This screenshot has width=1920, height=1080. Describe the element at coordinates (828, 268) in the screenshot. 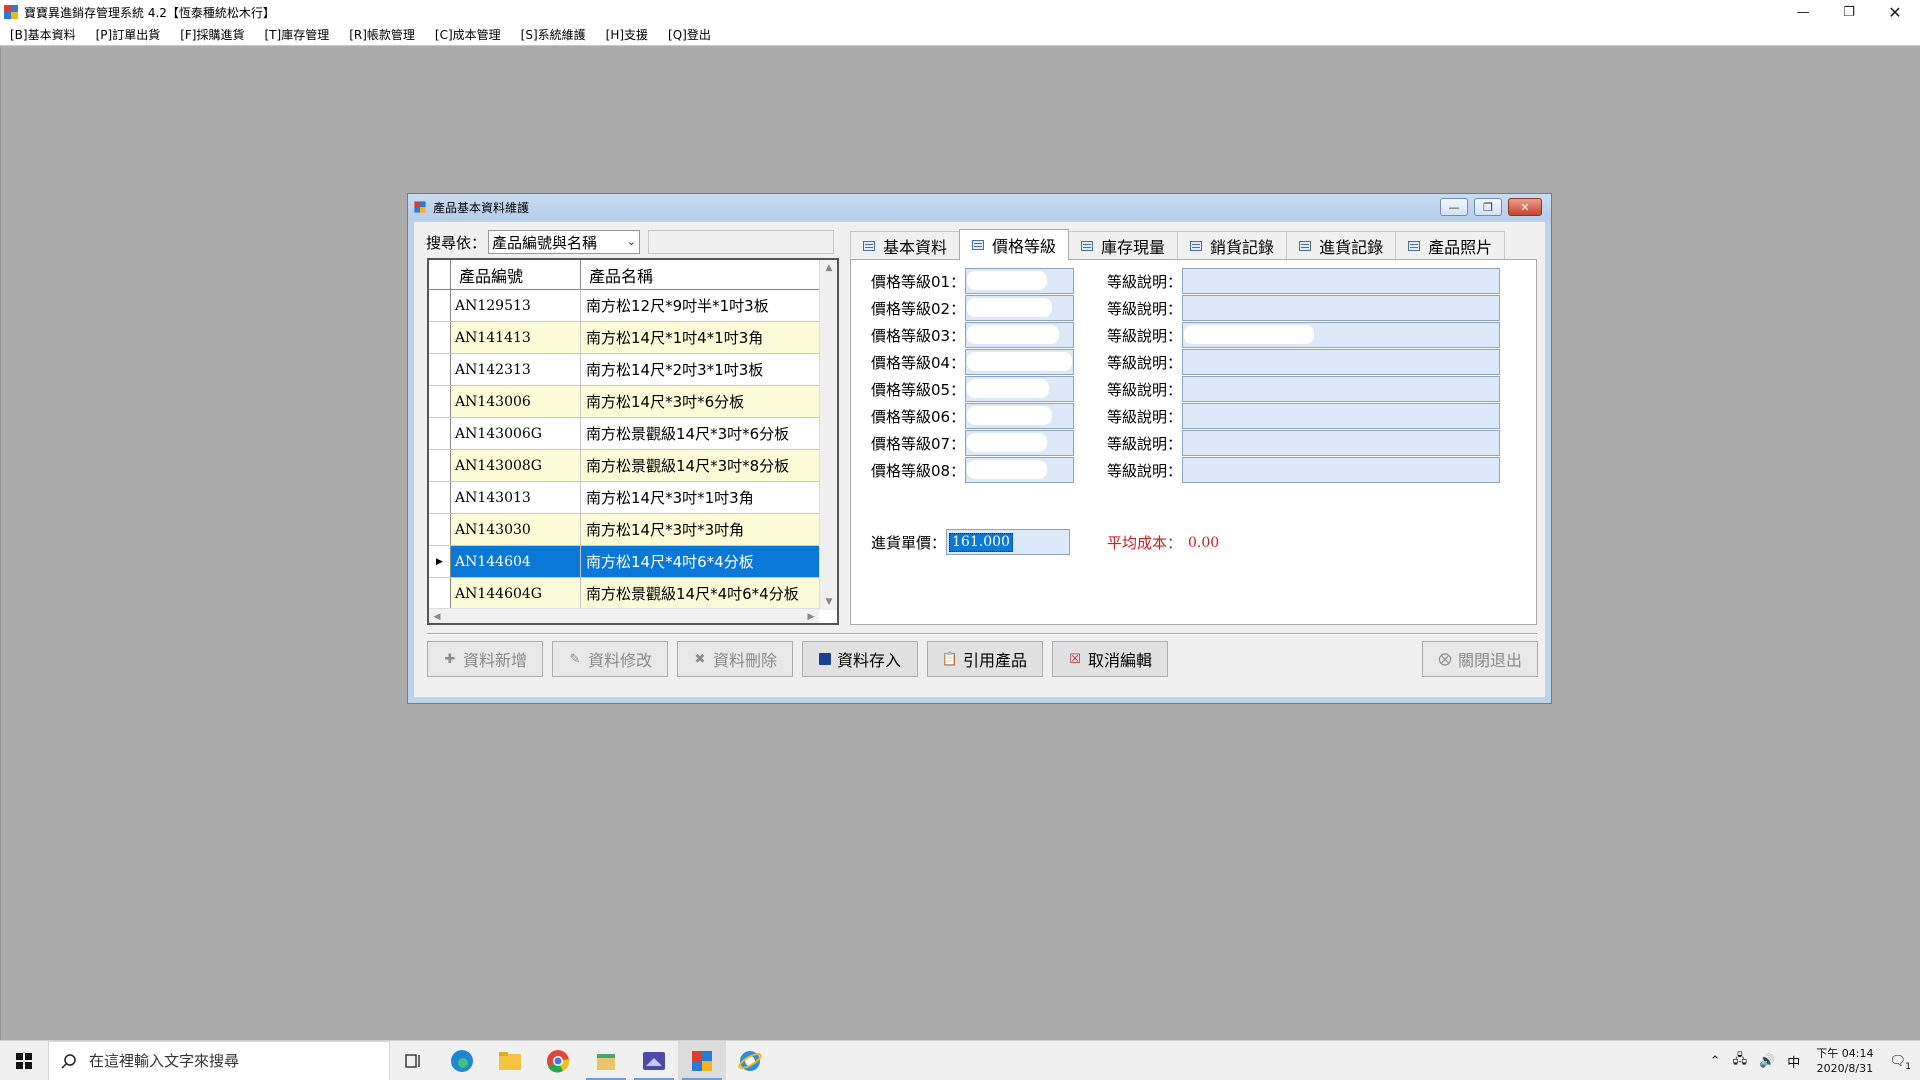

I see `scroll-up-icon: ▲` at that location.